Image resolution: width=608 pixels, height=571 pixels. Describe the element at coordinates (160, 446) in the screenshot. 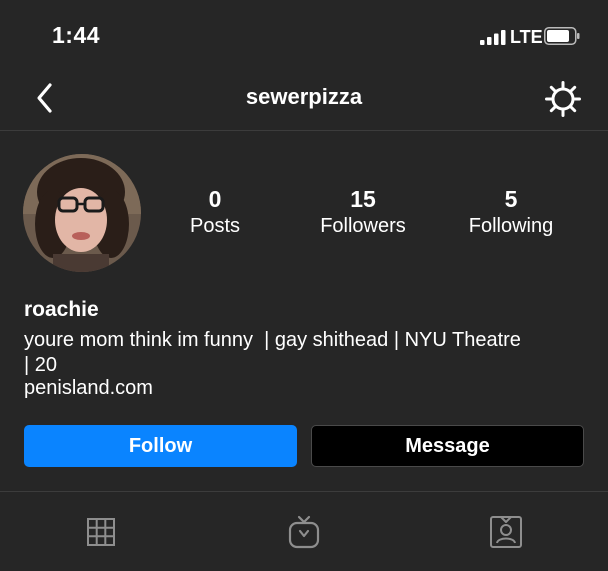

I see `follow-button: Follow` at that location.